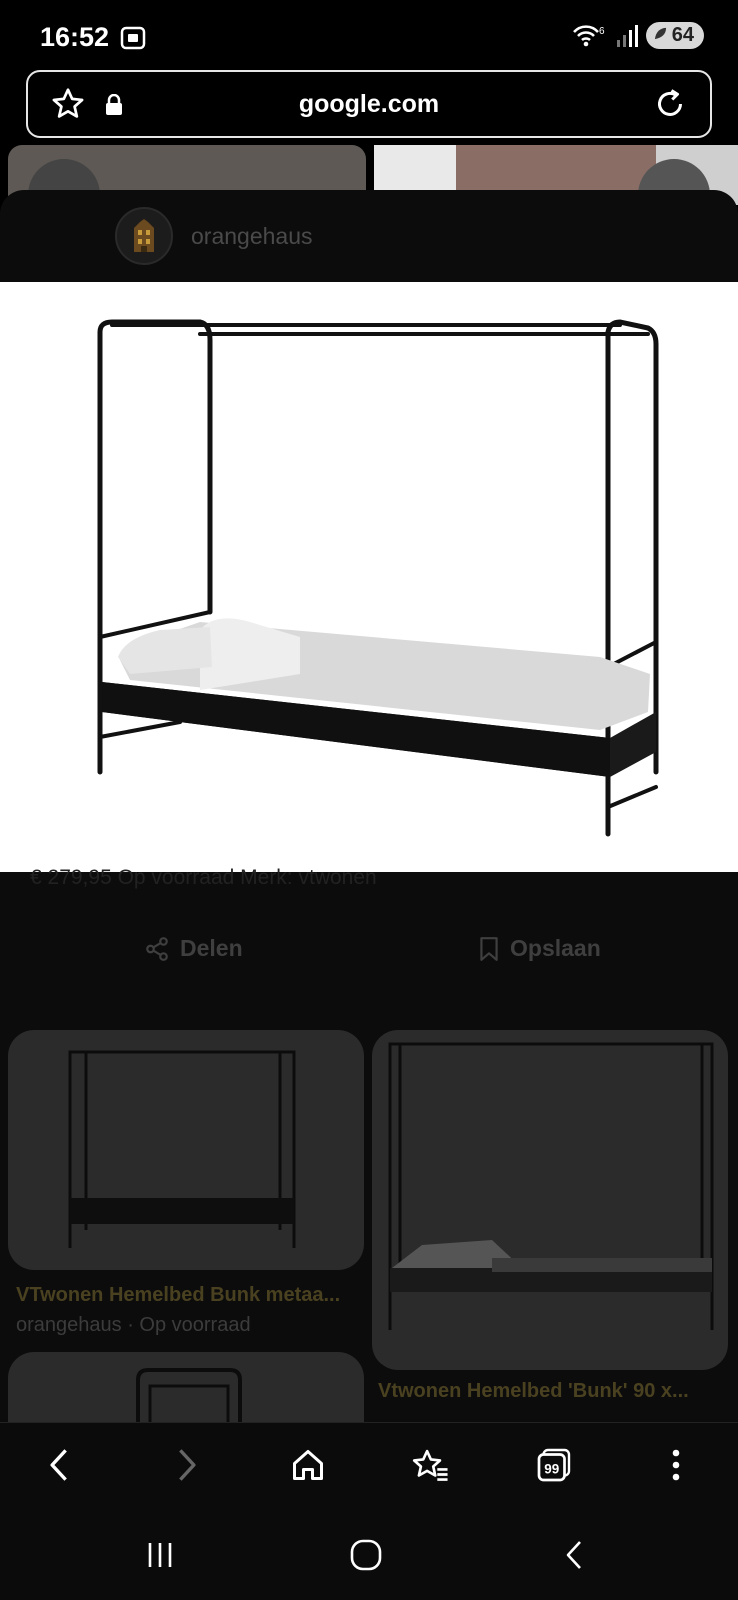 The image size is (738, 1600). What do you see at coordinates (489, 948) in the screenshot?
I see `bookmark-icon` at bounding box center [489, 948].